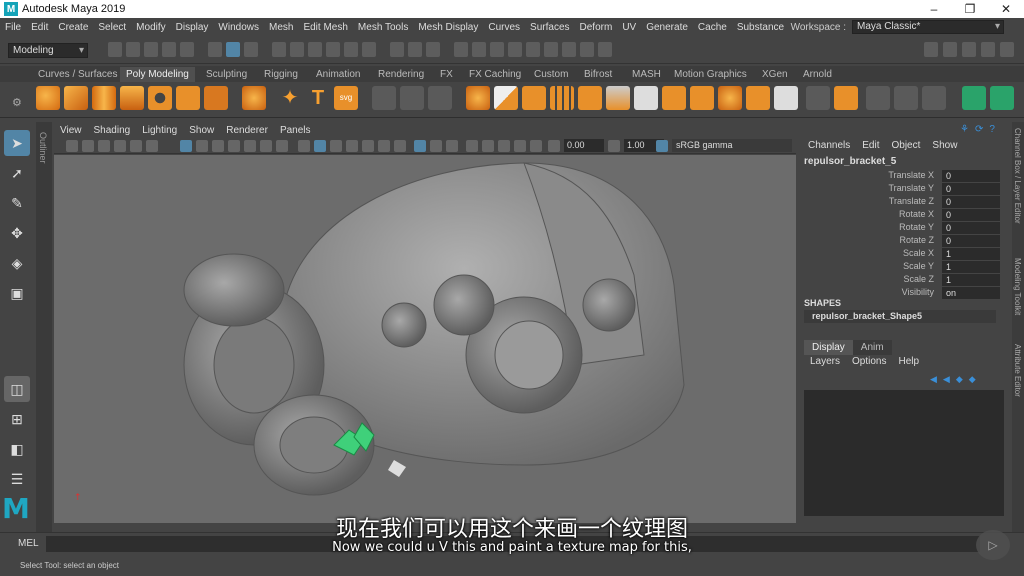 The image size is (1024, 576). I want to click on smooth-icon, so click(534, 98).